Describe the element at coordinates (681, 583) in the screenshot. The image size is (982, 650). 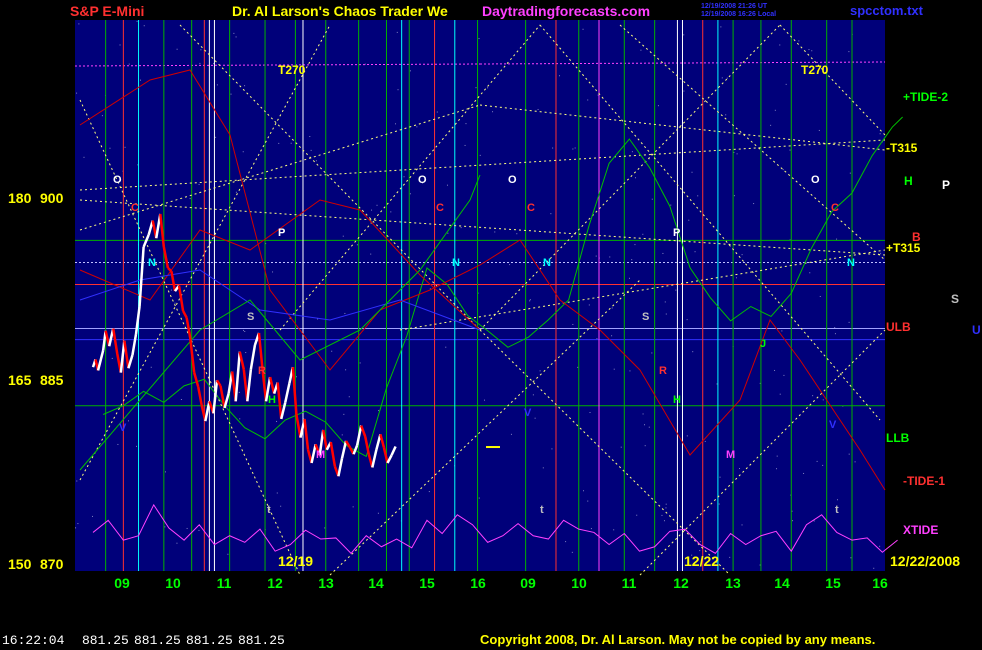
I see `x-tick-label: 12` at that location.